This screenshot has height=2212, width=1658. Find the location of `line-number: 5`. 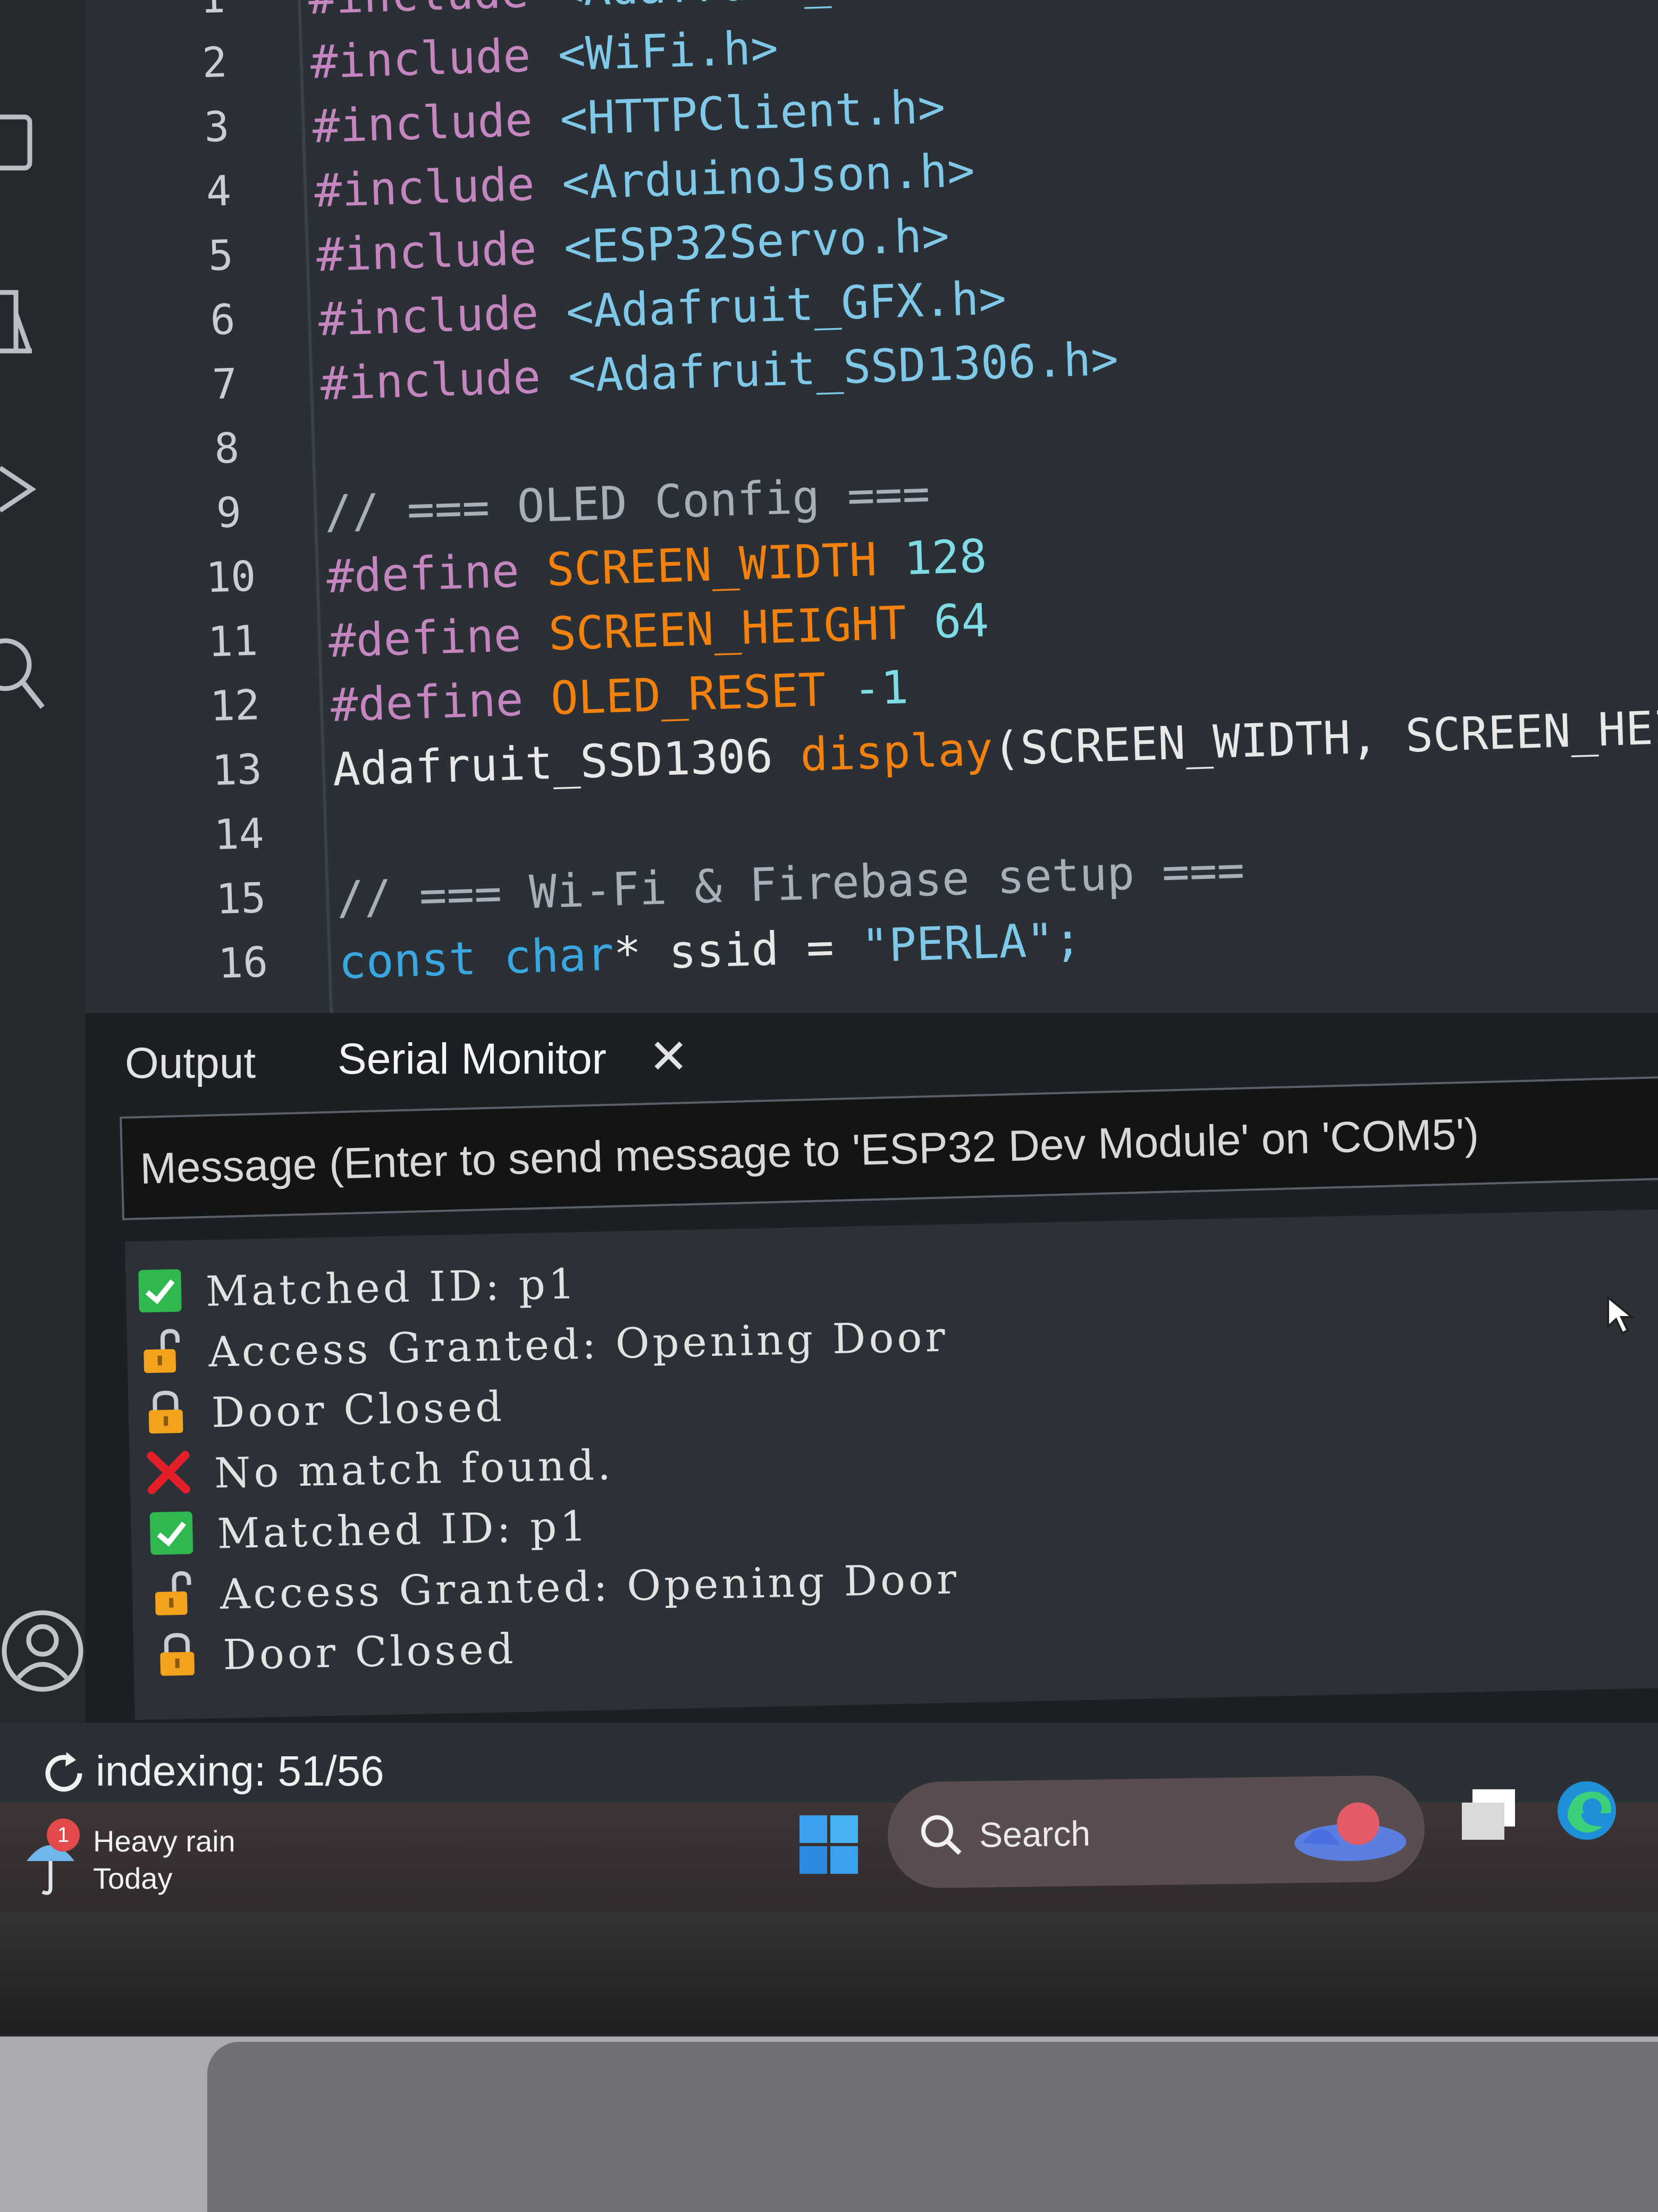

line-number: 5 is located at coordinates (220, 255).